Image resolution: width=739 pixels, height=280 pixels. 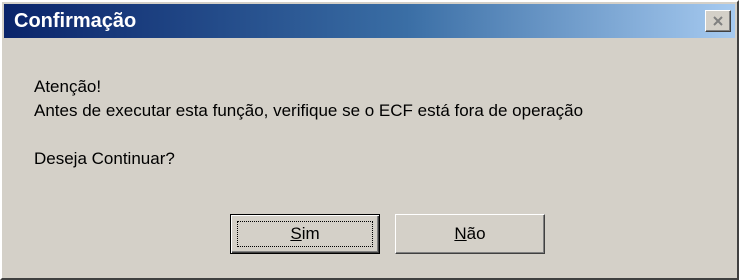 I want to click on yes-button: Sim, so click(x=305, y=234).